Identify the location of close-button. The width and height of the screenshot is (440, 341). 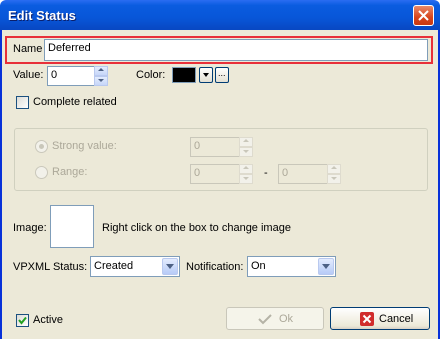
(423, 15).